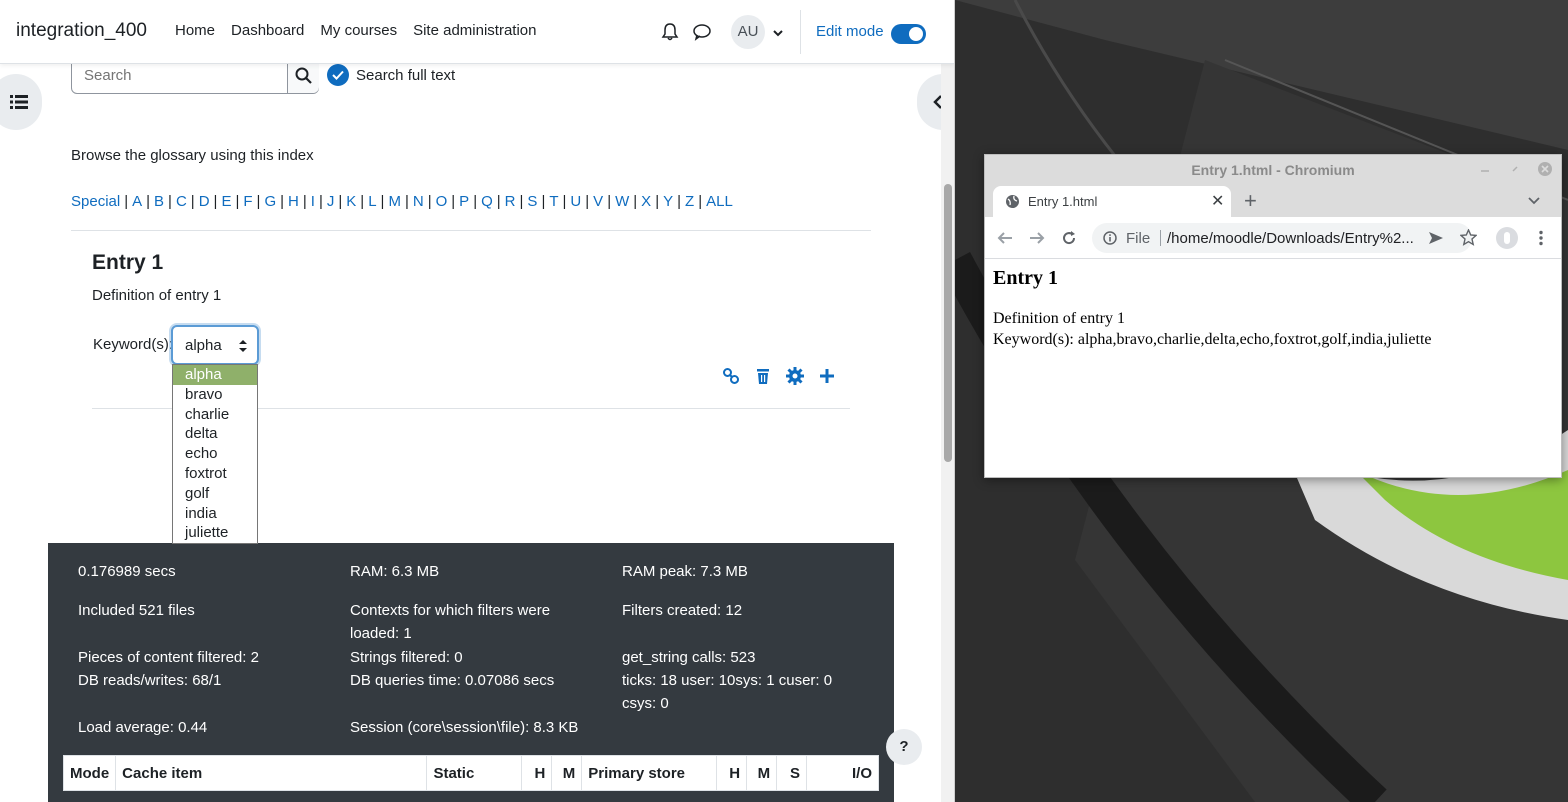  I want to click on keywords-select: alpha, so click(215, 345).